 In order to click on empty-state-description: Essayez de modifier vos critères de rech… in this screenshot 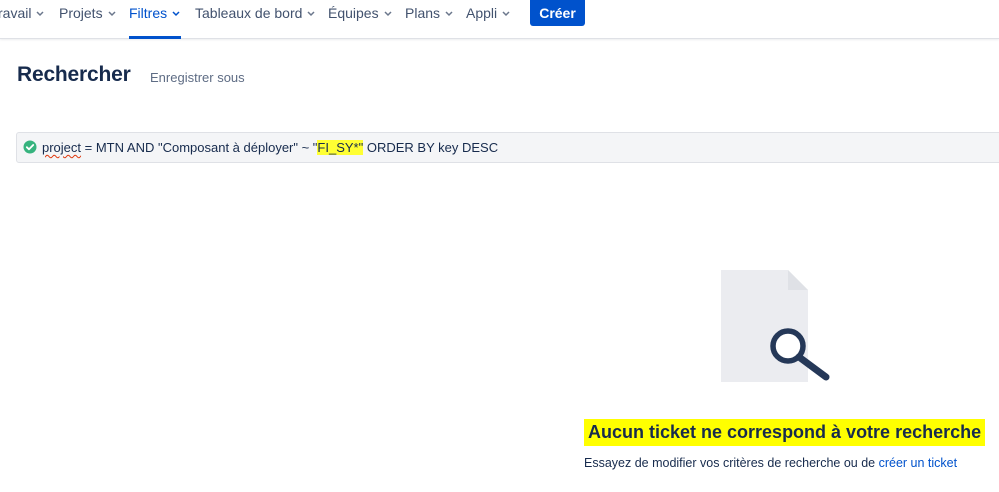, I will do `click(770, 463)`.